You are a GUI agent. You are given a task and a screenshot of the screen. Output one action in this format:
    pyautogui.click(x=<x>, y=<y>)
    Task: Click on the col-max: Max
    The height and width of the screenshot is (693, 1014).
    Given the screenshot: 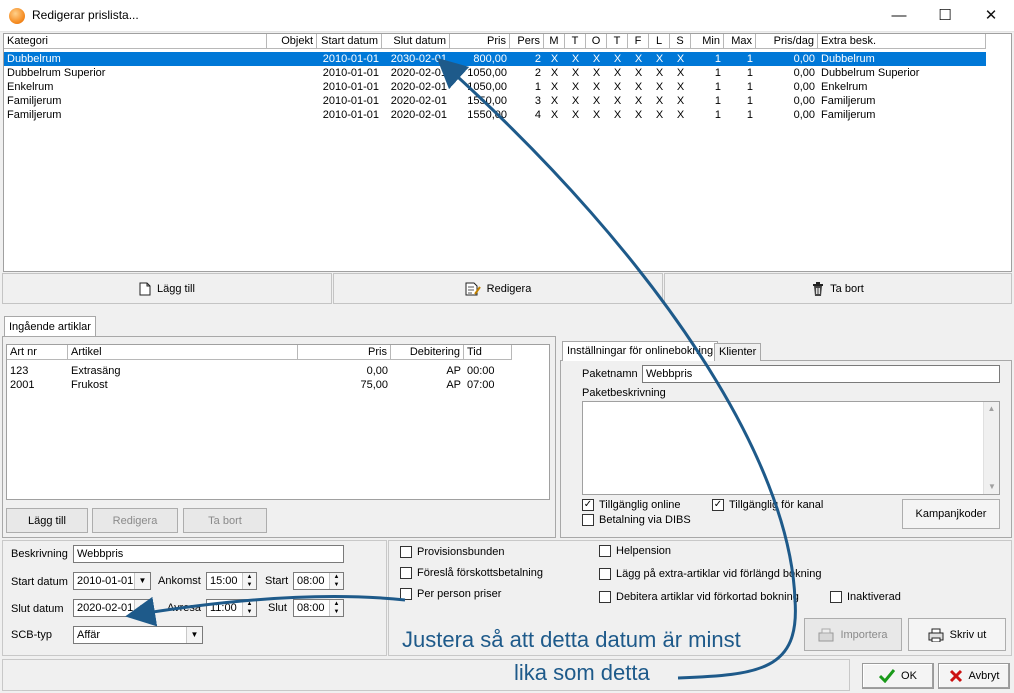 What is the action you would take?
    pyautogui.click(x=740, y=41)
    